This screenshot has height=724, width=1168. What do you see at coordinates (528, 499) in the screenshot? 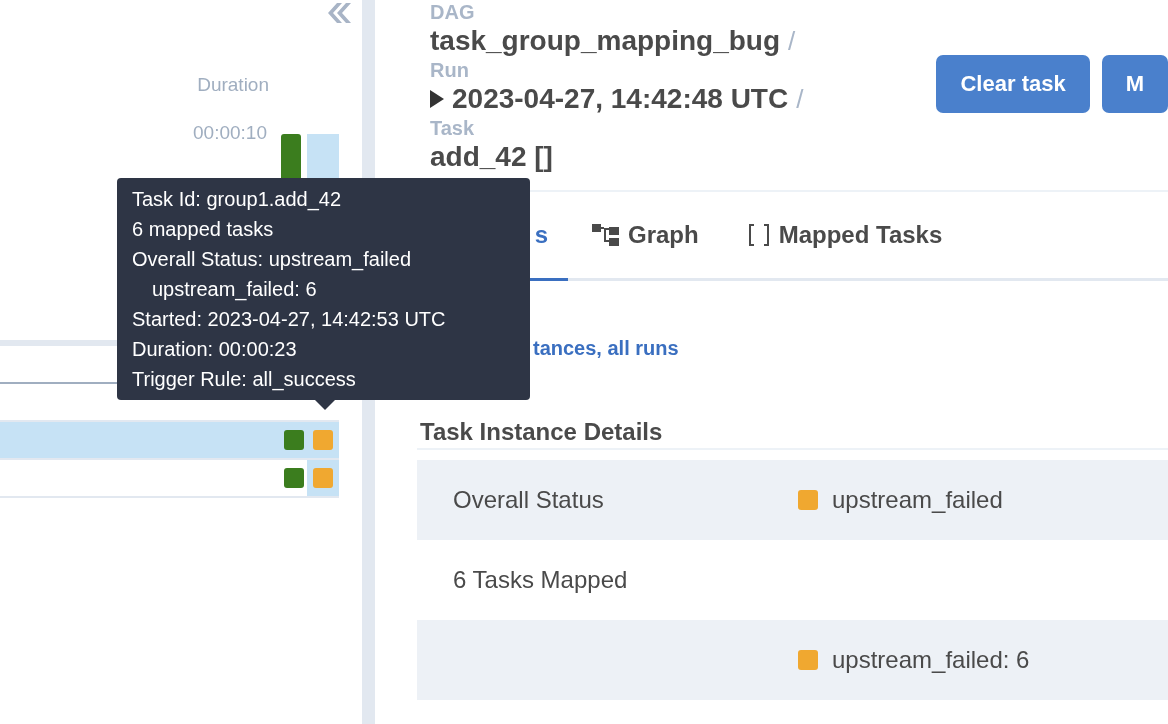
I see `detail-label: Overall Status` at bounding box center [528, 499].